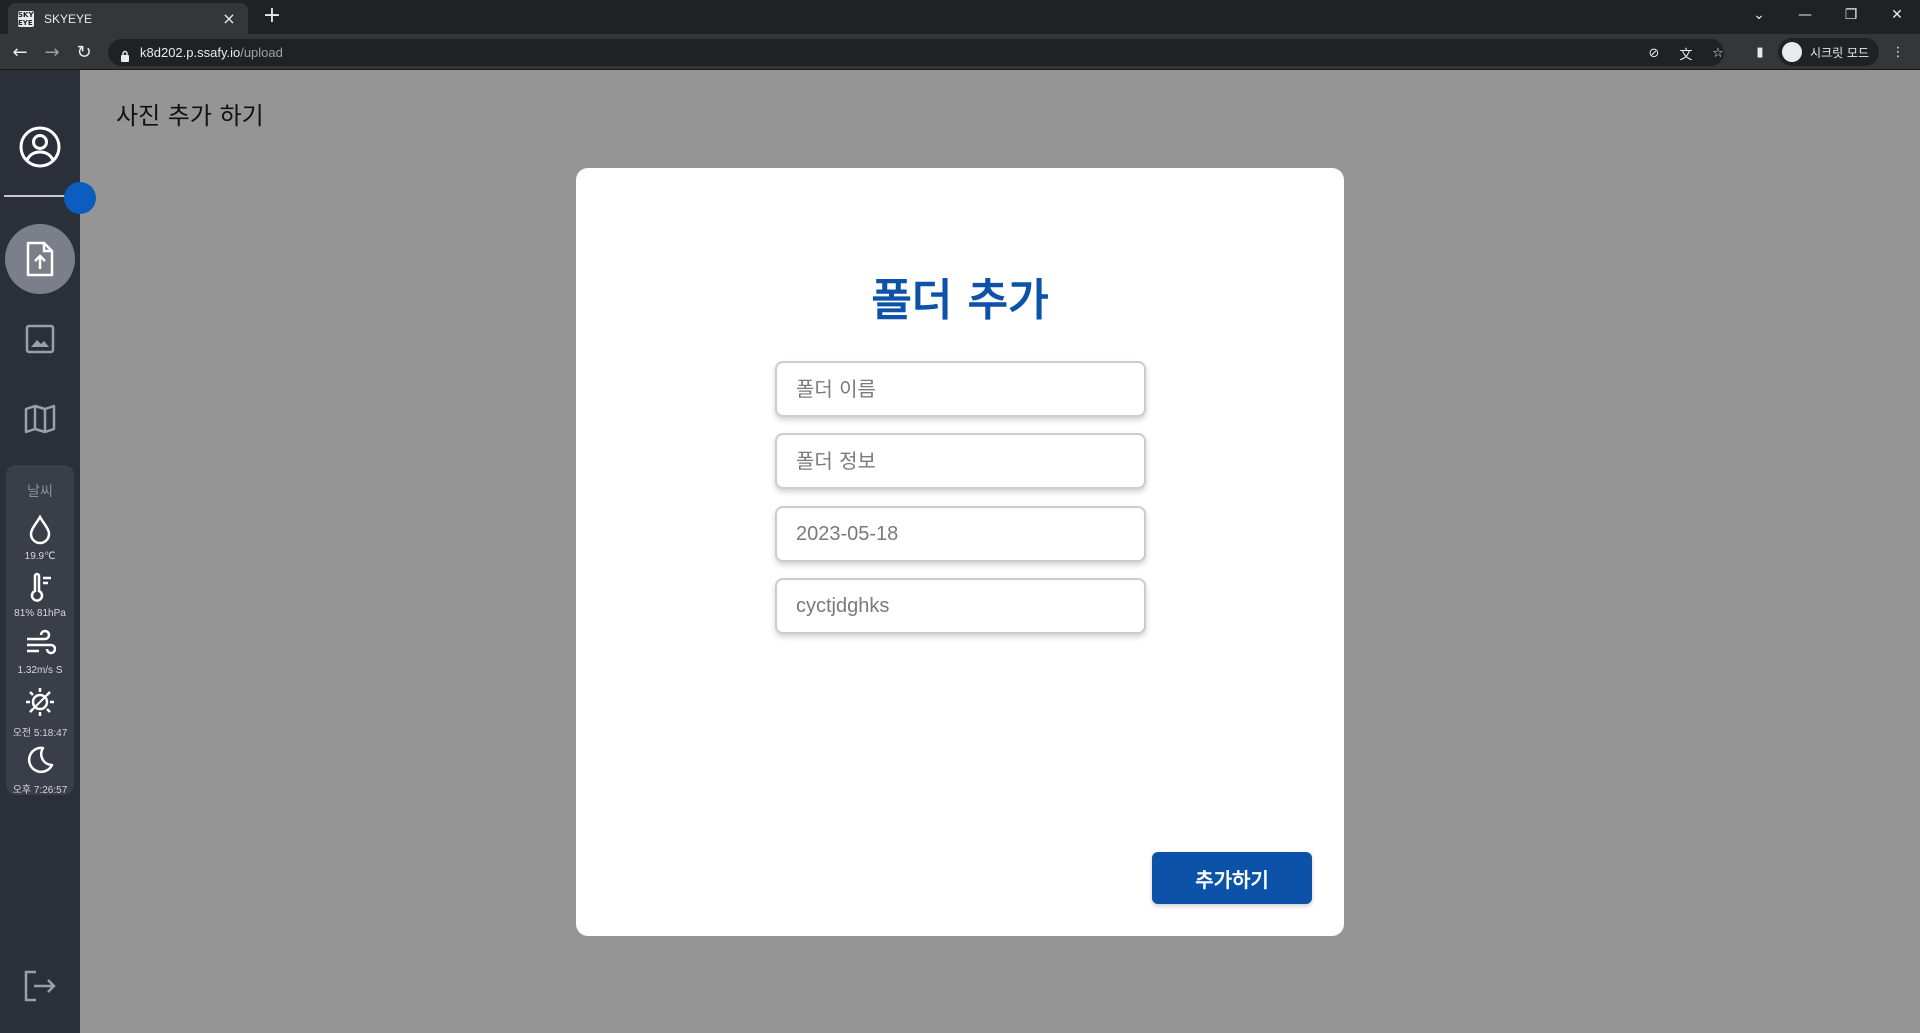 The width and height of the screenshot is (1920, 1033). I want to click on page-title: 사진 추가 하기, so click(190, 116).